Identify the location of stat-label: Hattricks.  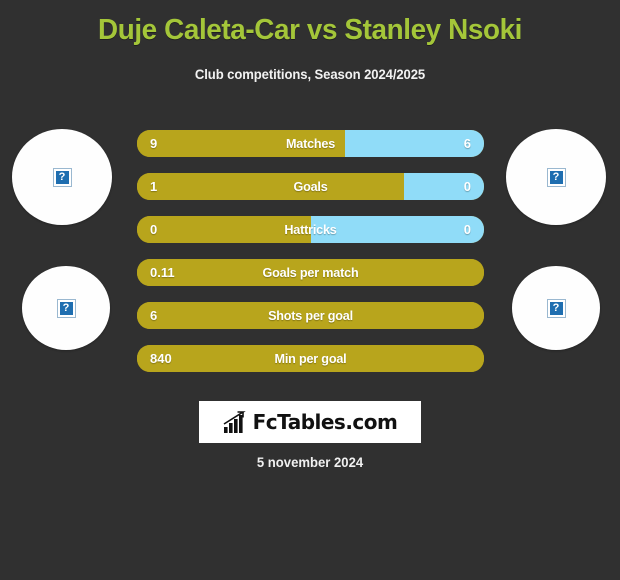
(310, 229).